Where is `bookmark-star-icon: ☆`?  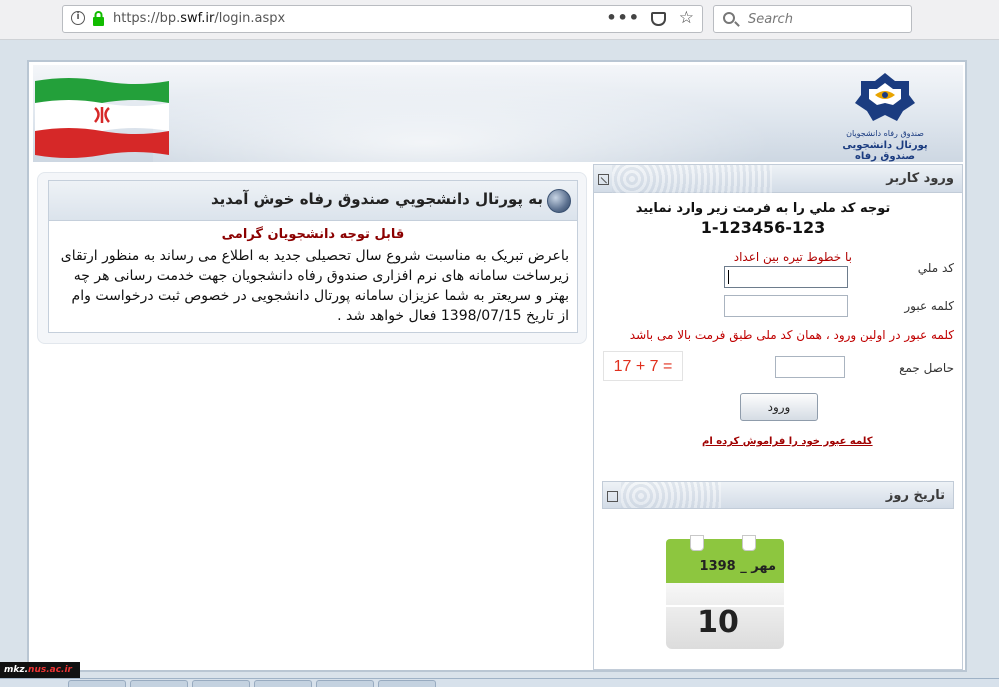 bookmark-star-icon: ☆ is located at coordinates (686, 18).